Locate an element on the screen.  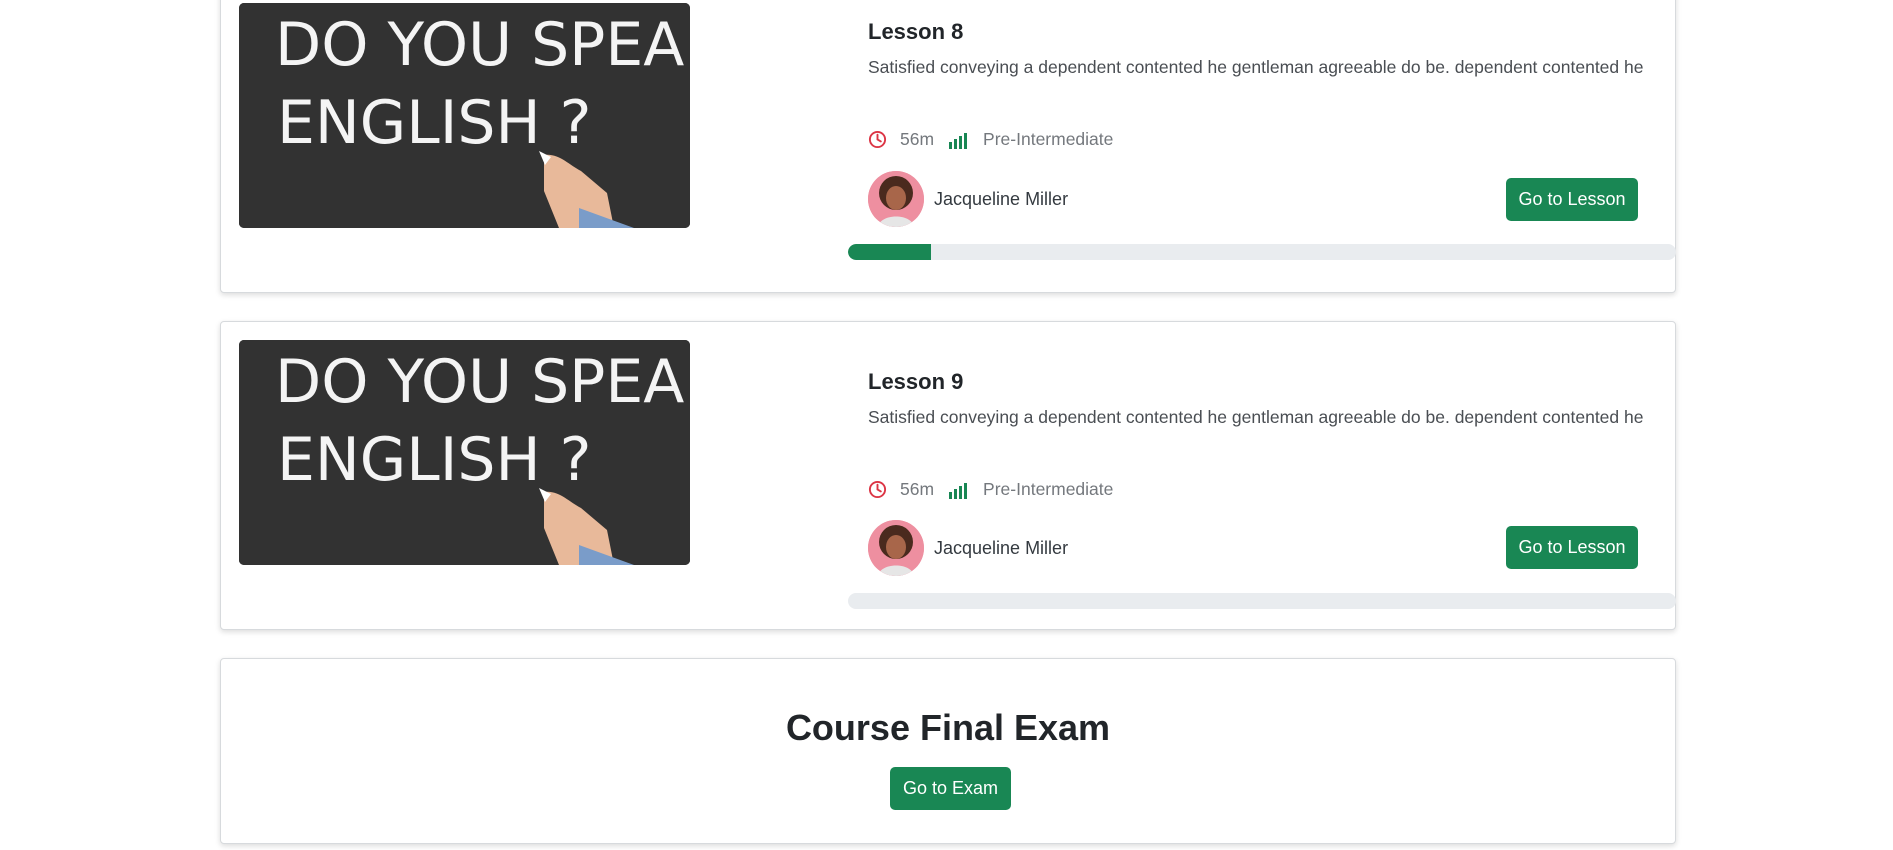
lesson-title: Lesson 8 is located at coordinates (916, 31).